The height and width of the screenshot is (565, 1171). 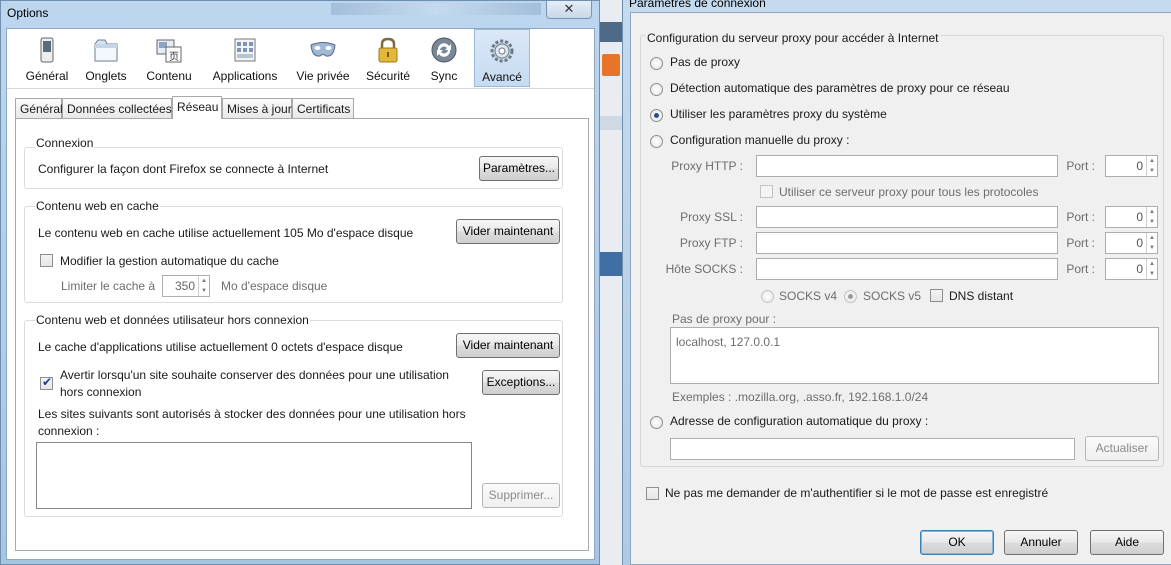 I want to click on category-tabs: Onglets, so click(x=106, y=58).